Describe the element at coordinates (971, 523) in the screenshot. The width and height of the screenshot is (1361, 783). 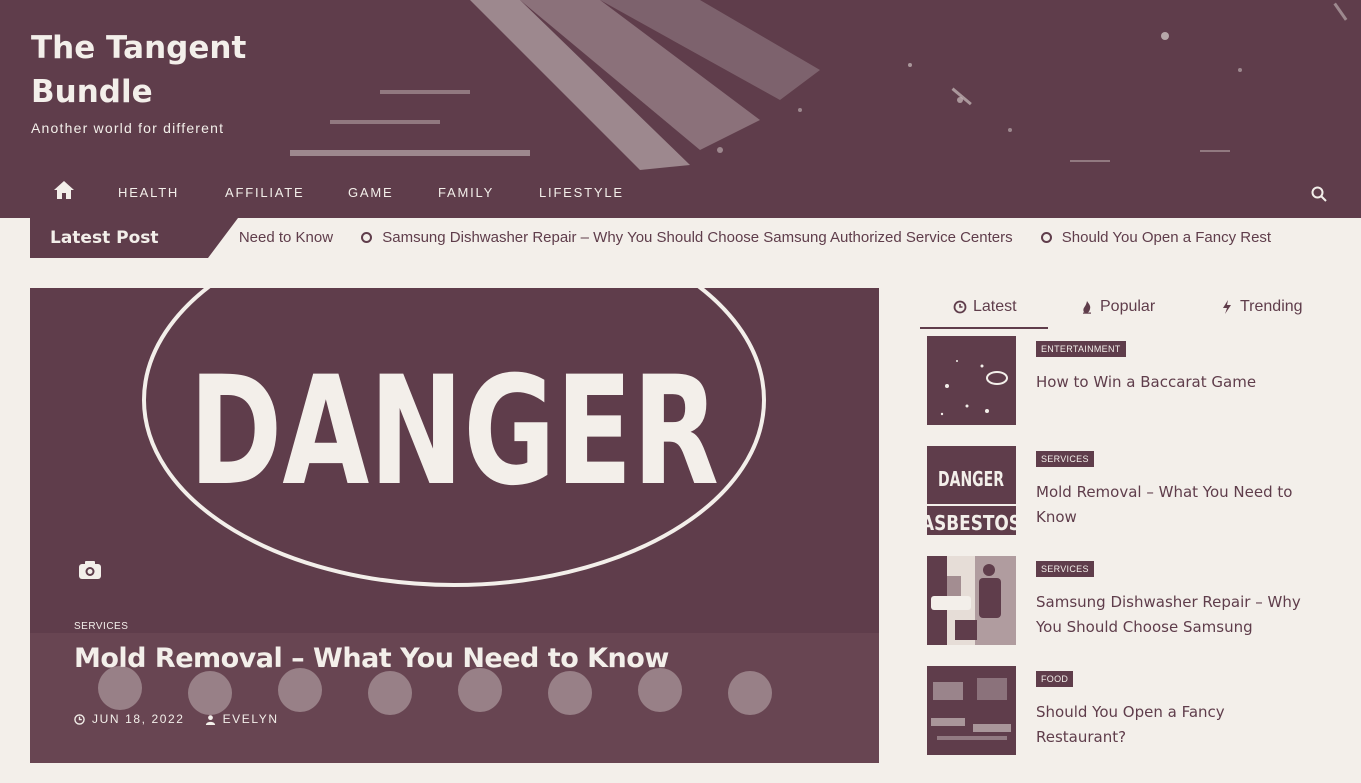
I see `thumb-asbestos-text: ASBESTOS` at that location.